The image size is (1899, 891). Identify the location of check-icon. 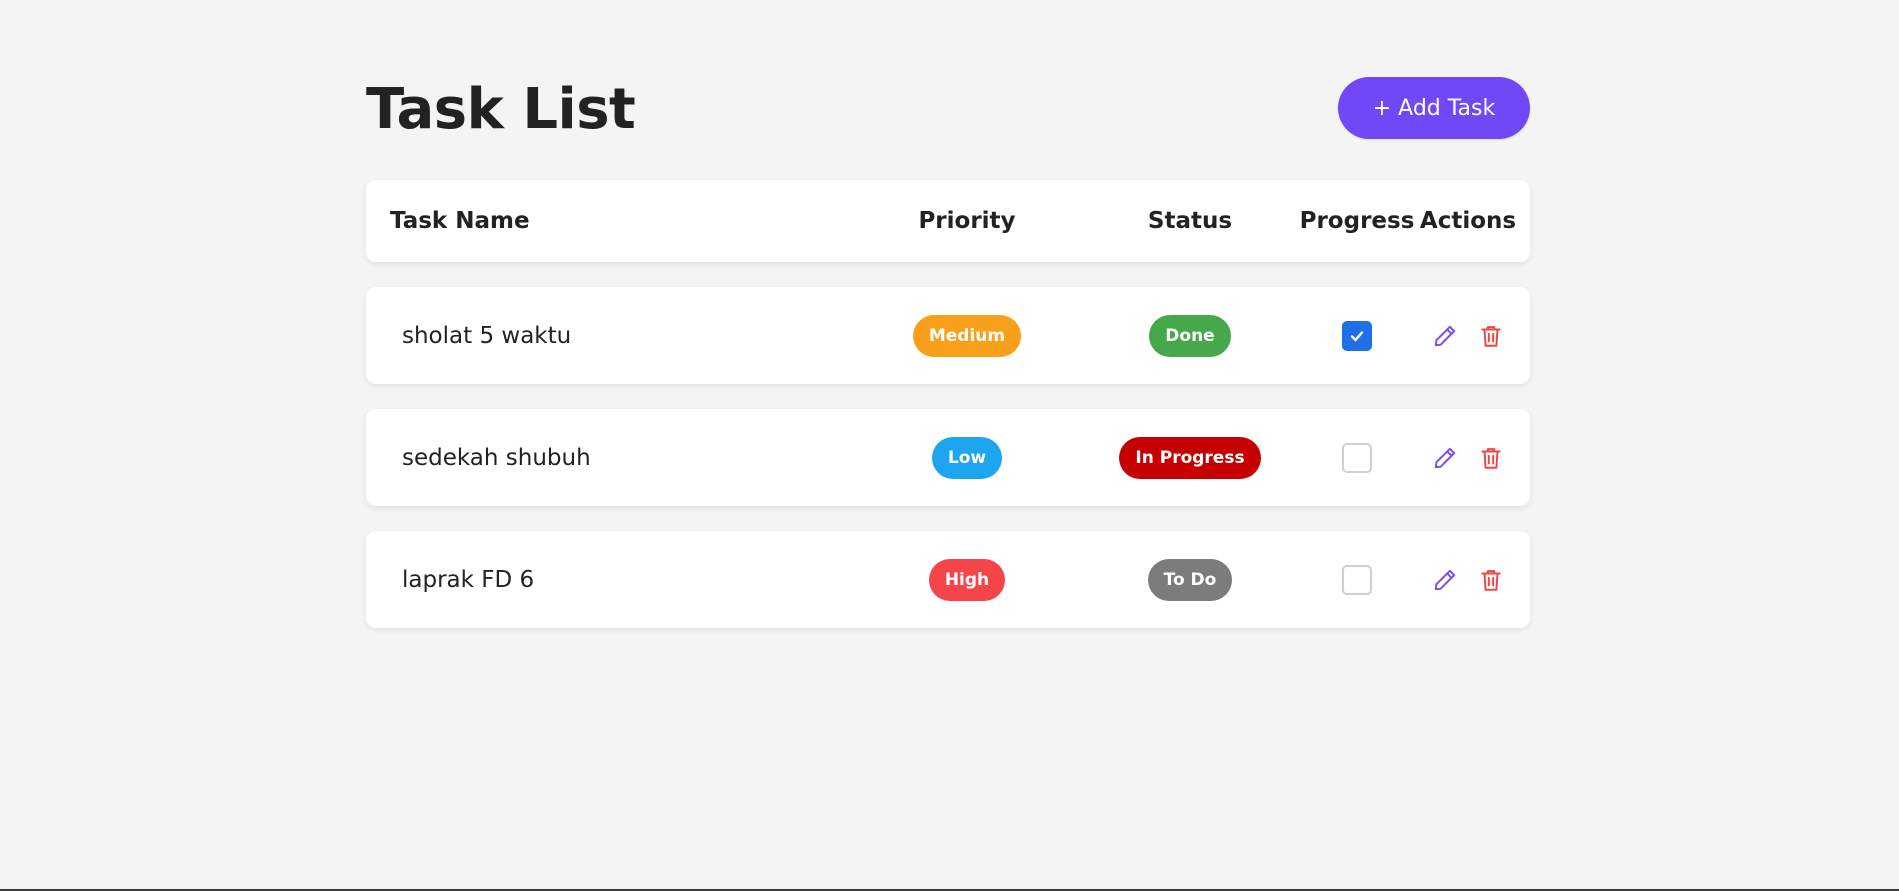
(1357, 335).